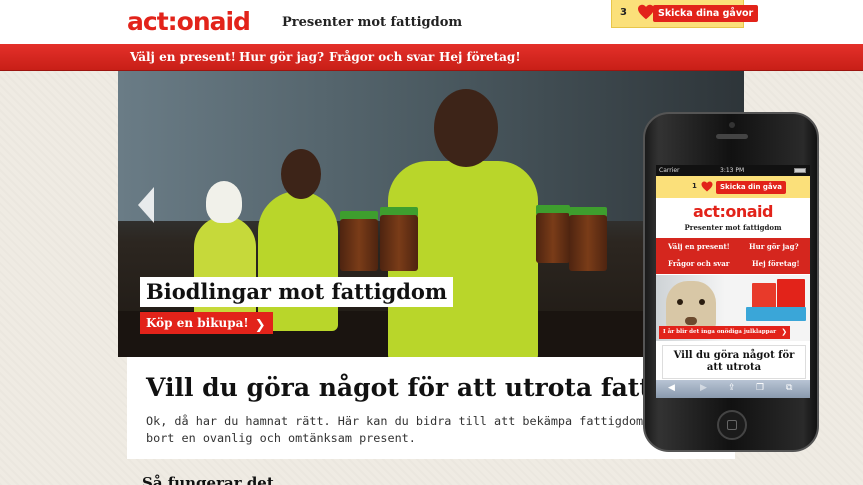 The width and height of the screenshot is (863, 485). Describe the element at coordinates (733, 308) in the screenshot. I see `mobile-banner: I år blir det inga onödiga julklappar ❯` at that location.